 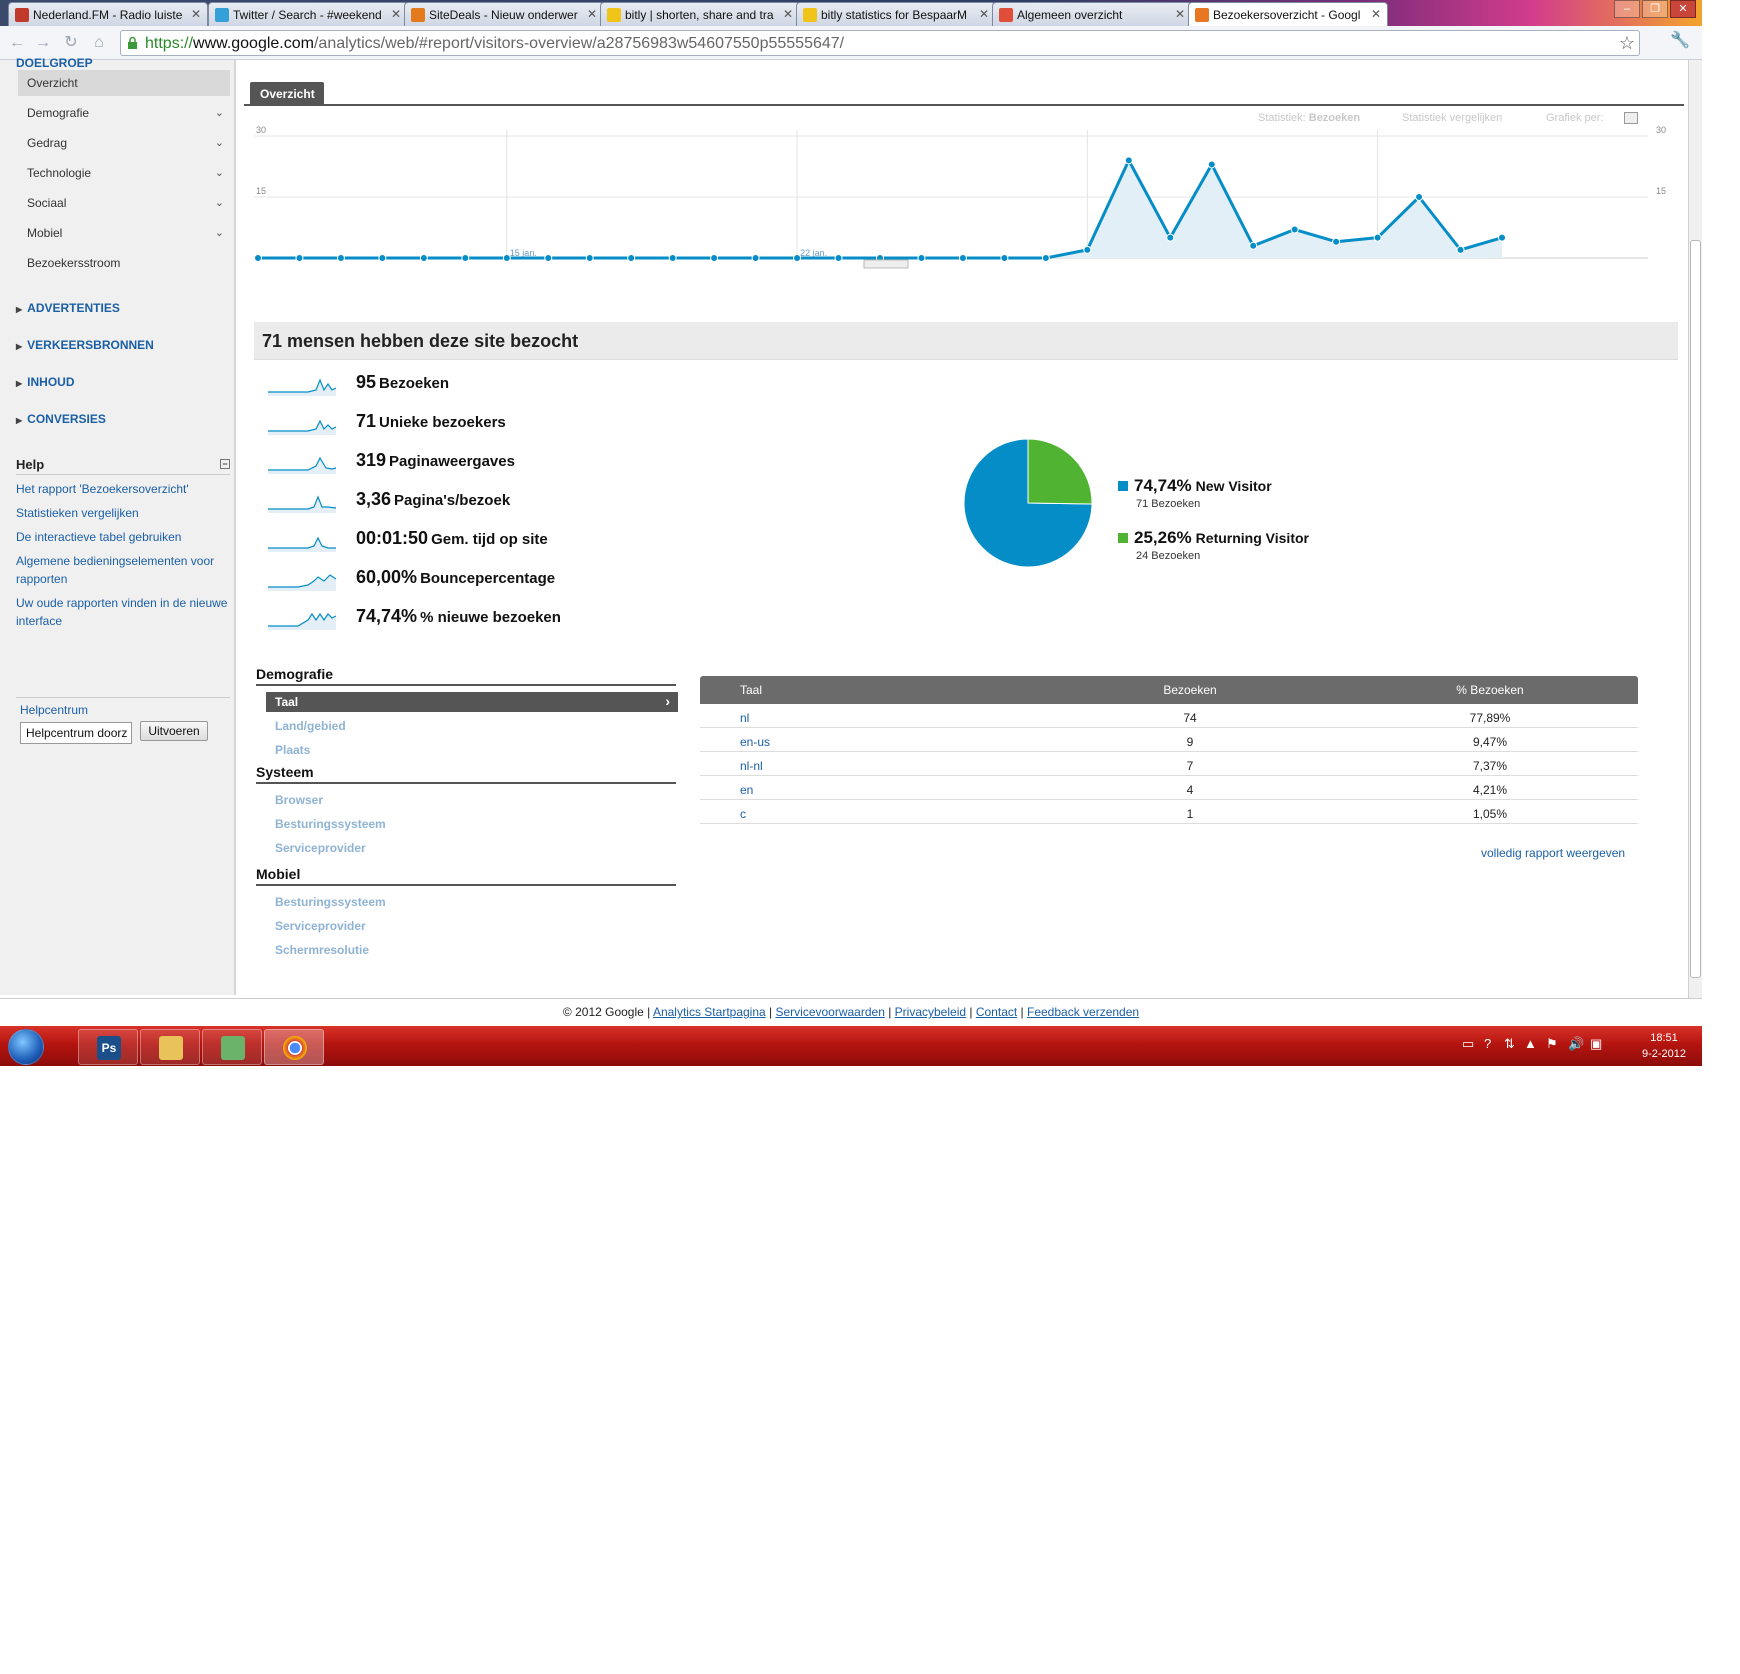 What do you see at coordinates (1530, 1043) in the screenshot?
I see `show-hidden-icons: ▲` at bounding box center [1530, 1043].